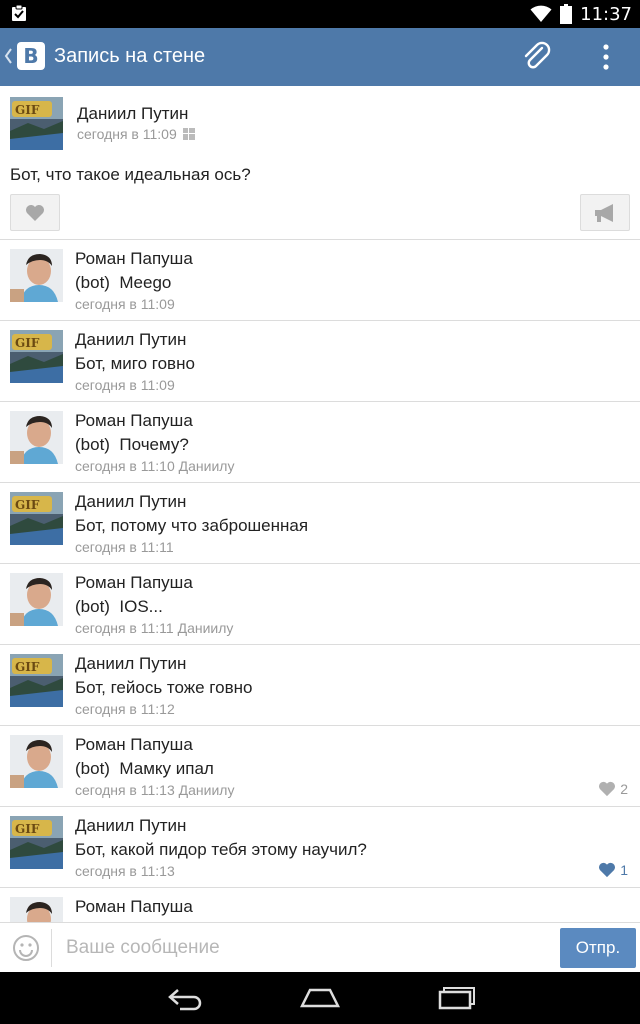  I want to click on comment-text: Бот, гейось тоже говно, so click(164, 687).